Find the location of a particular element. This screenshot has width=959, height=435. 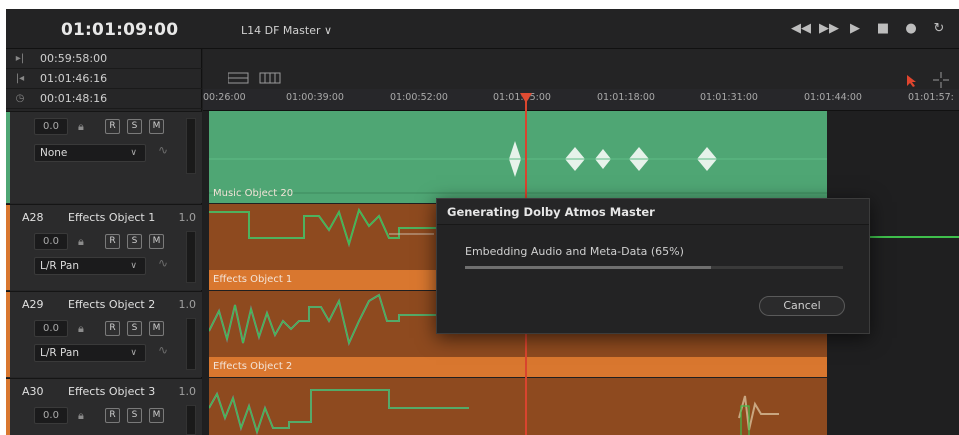

track-id: A28 is located at coordinates (33, 217).